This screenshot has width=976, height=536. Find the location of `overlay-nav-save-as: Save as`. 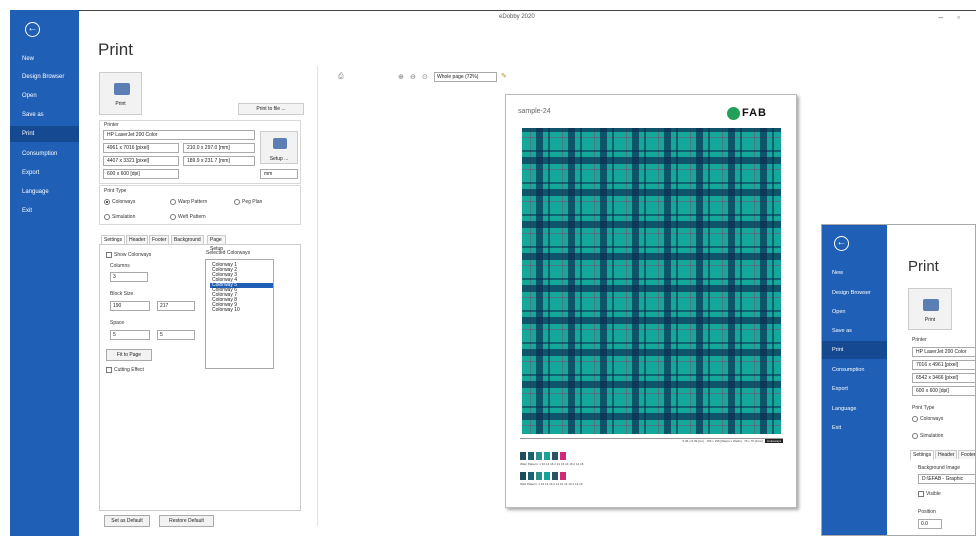

overlay-nav-save-as: Save as is located at coordinates (854, 331).